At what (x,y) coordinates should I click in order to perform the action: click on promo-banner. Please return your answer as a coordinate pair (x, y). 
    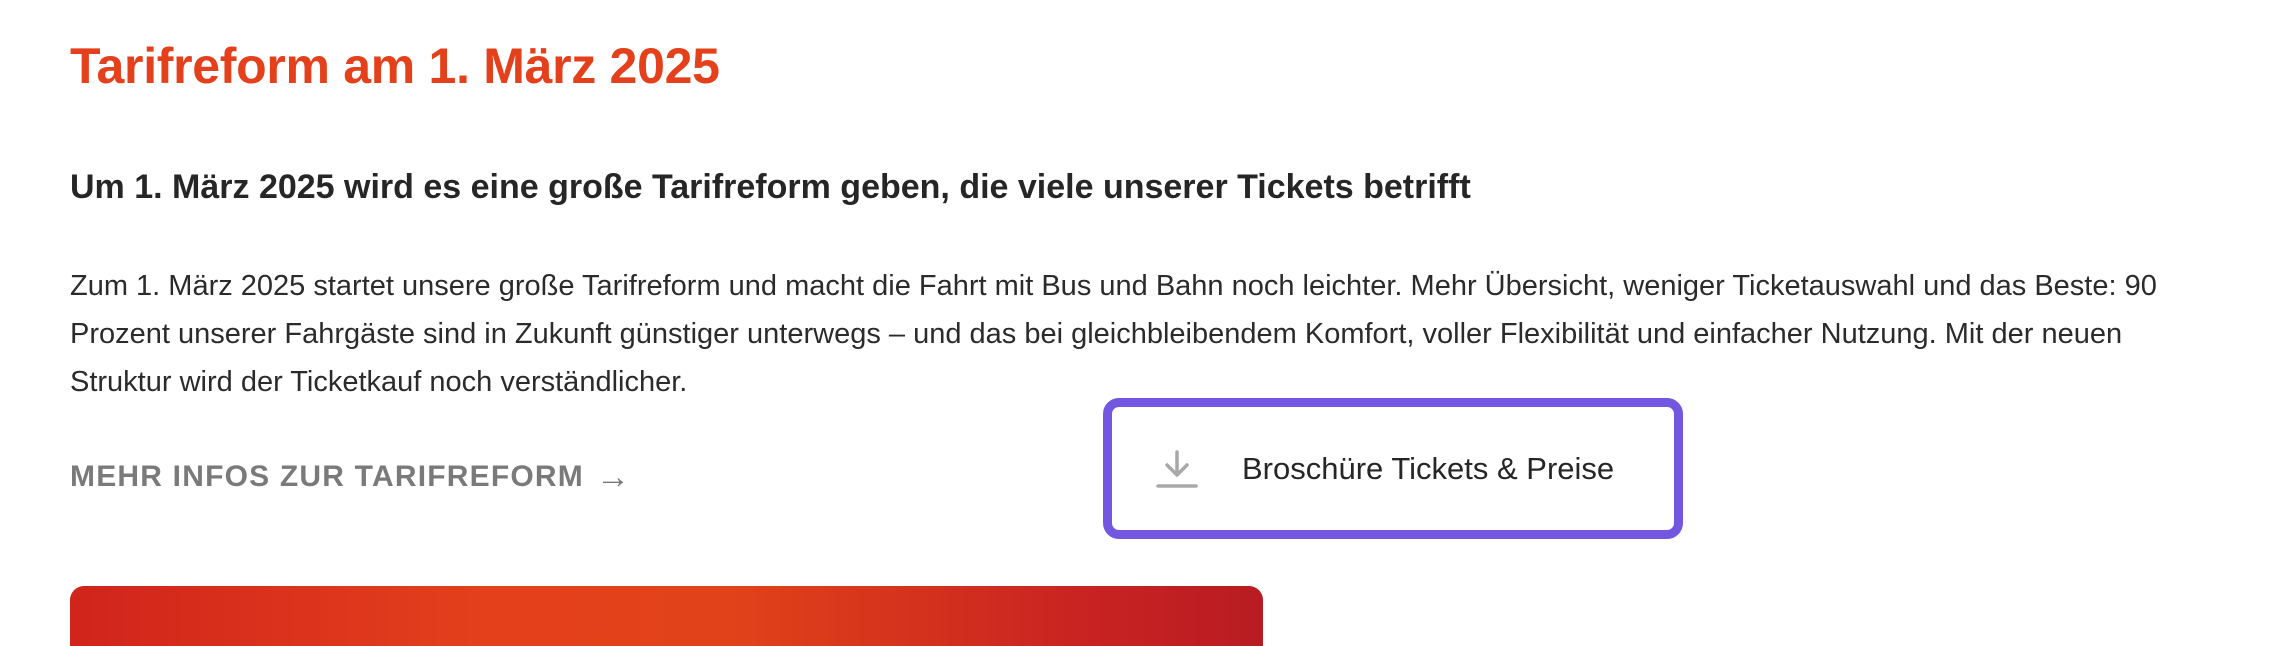
    Looking at the image, I should click on (666, 616).